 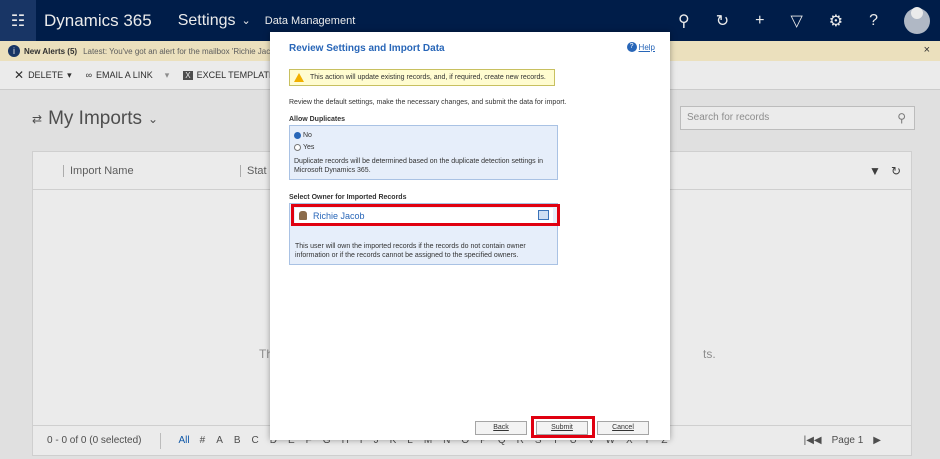 I want to click on radio-unselected-icon, so click(x=297, y=147).